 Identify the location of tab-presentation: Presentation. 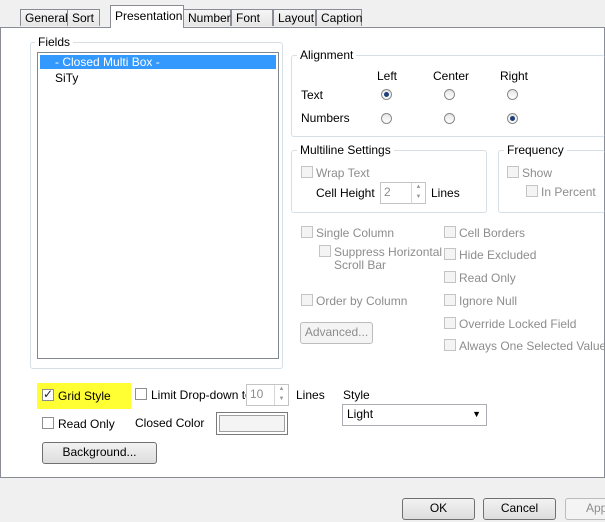
(147, 16).